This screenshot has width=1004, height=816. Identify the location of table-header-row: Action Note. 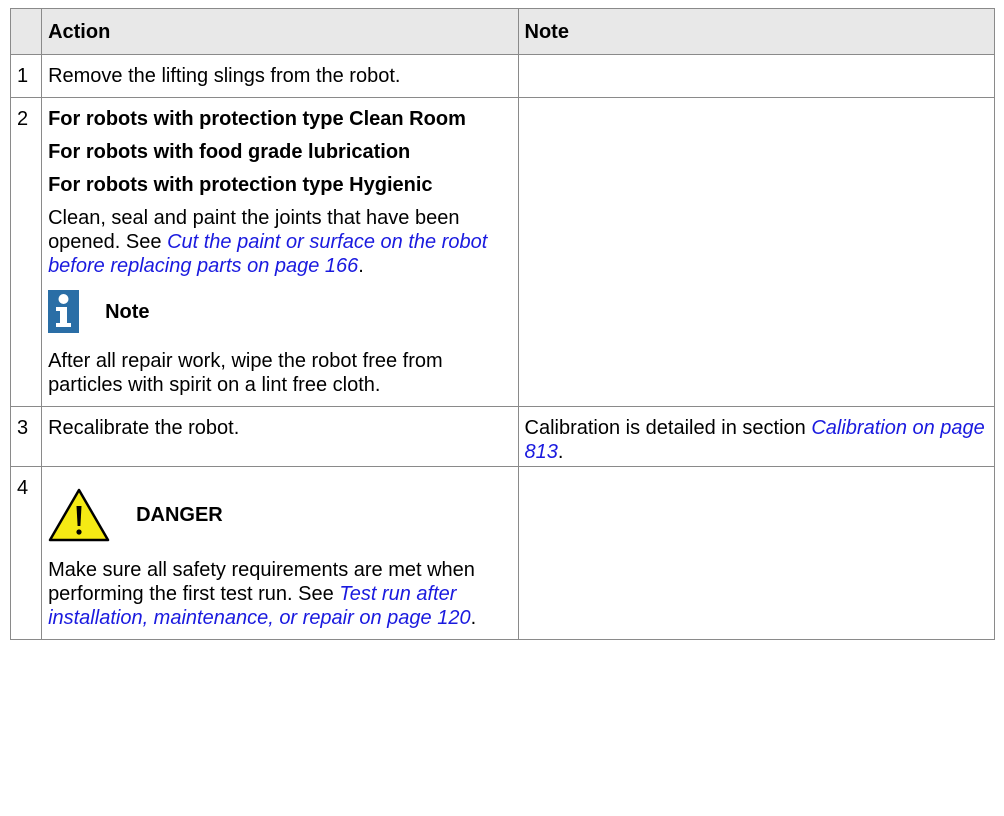
(502, 31).